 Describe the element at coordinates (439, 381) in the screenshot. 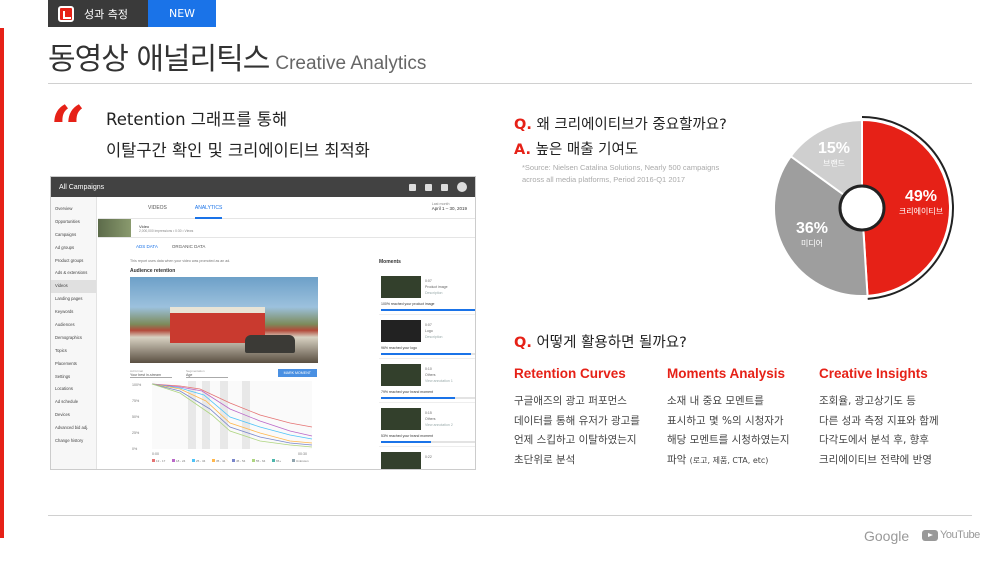

I see `moment-desc: View annotation 1` at that location.